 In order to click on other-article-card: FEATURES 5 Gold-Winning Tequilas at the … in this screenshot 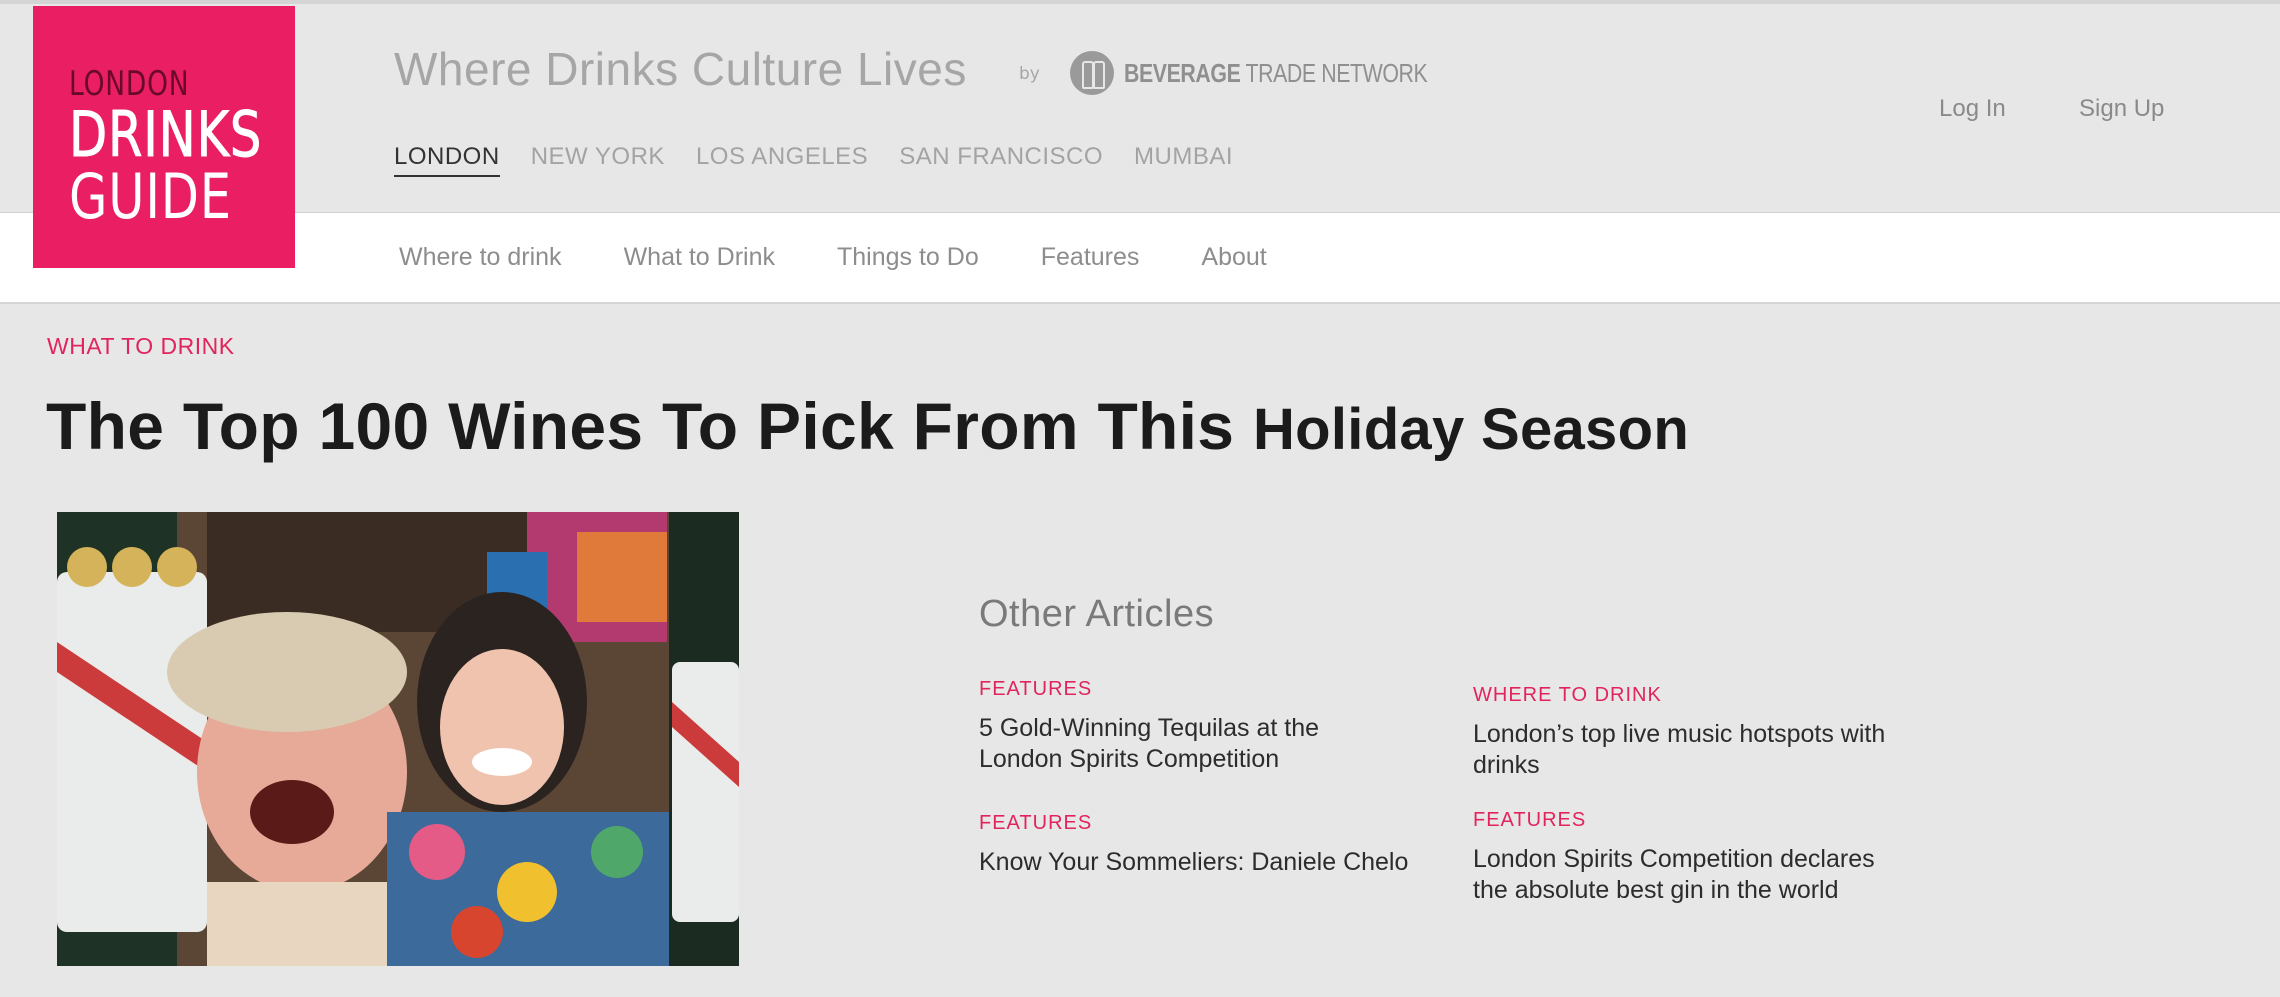, I will do `click(1194, 726)`.